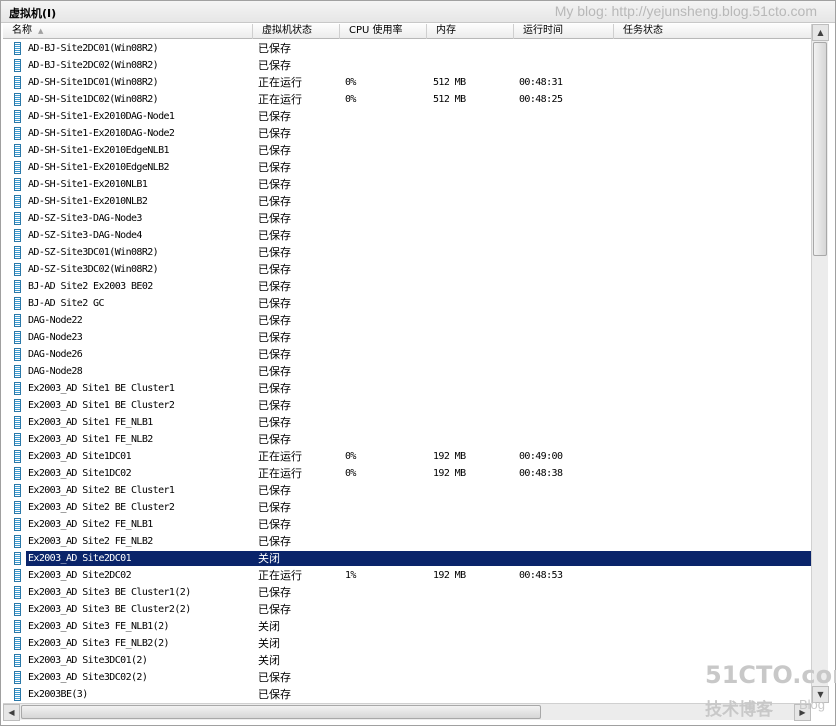 Image resolution: width=836 pixels, height=726 pixels. What do you see at coordinates (407, 456) in the screenshot?
I see `table-row: Ex2003_AD Site1DC01 正在运行 0% 192 MB 00:49:00` at bounding box center [407, 456].